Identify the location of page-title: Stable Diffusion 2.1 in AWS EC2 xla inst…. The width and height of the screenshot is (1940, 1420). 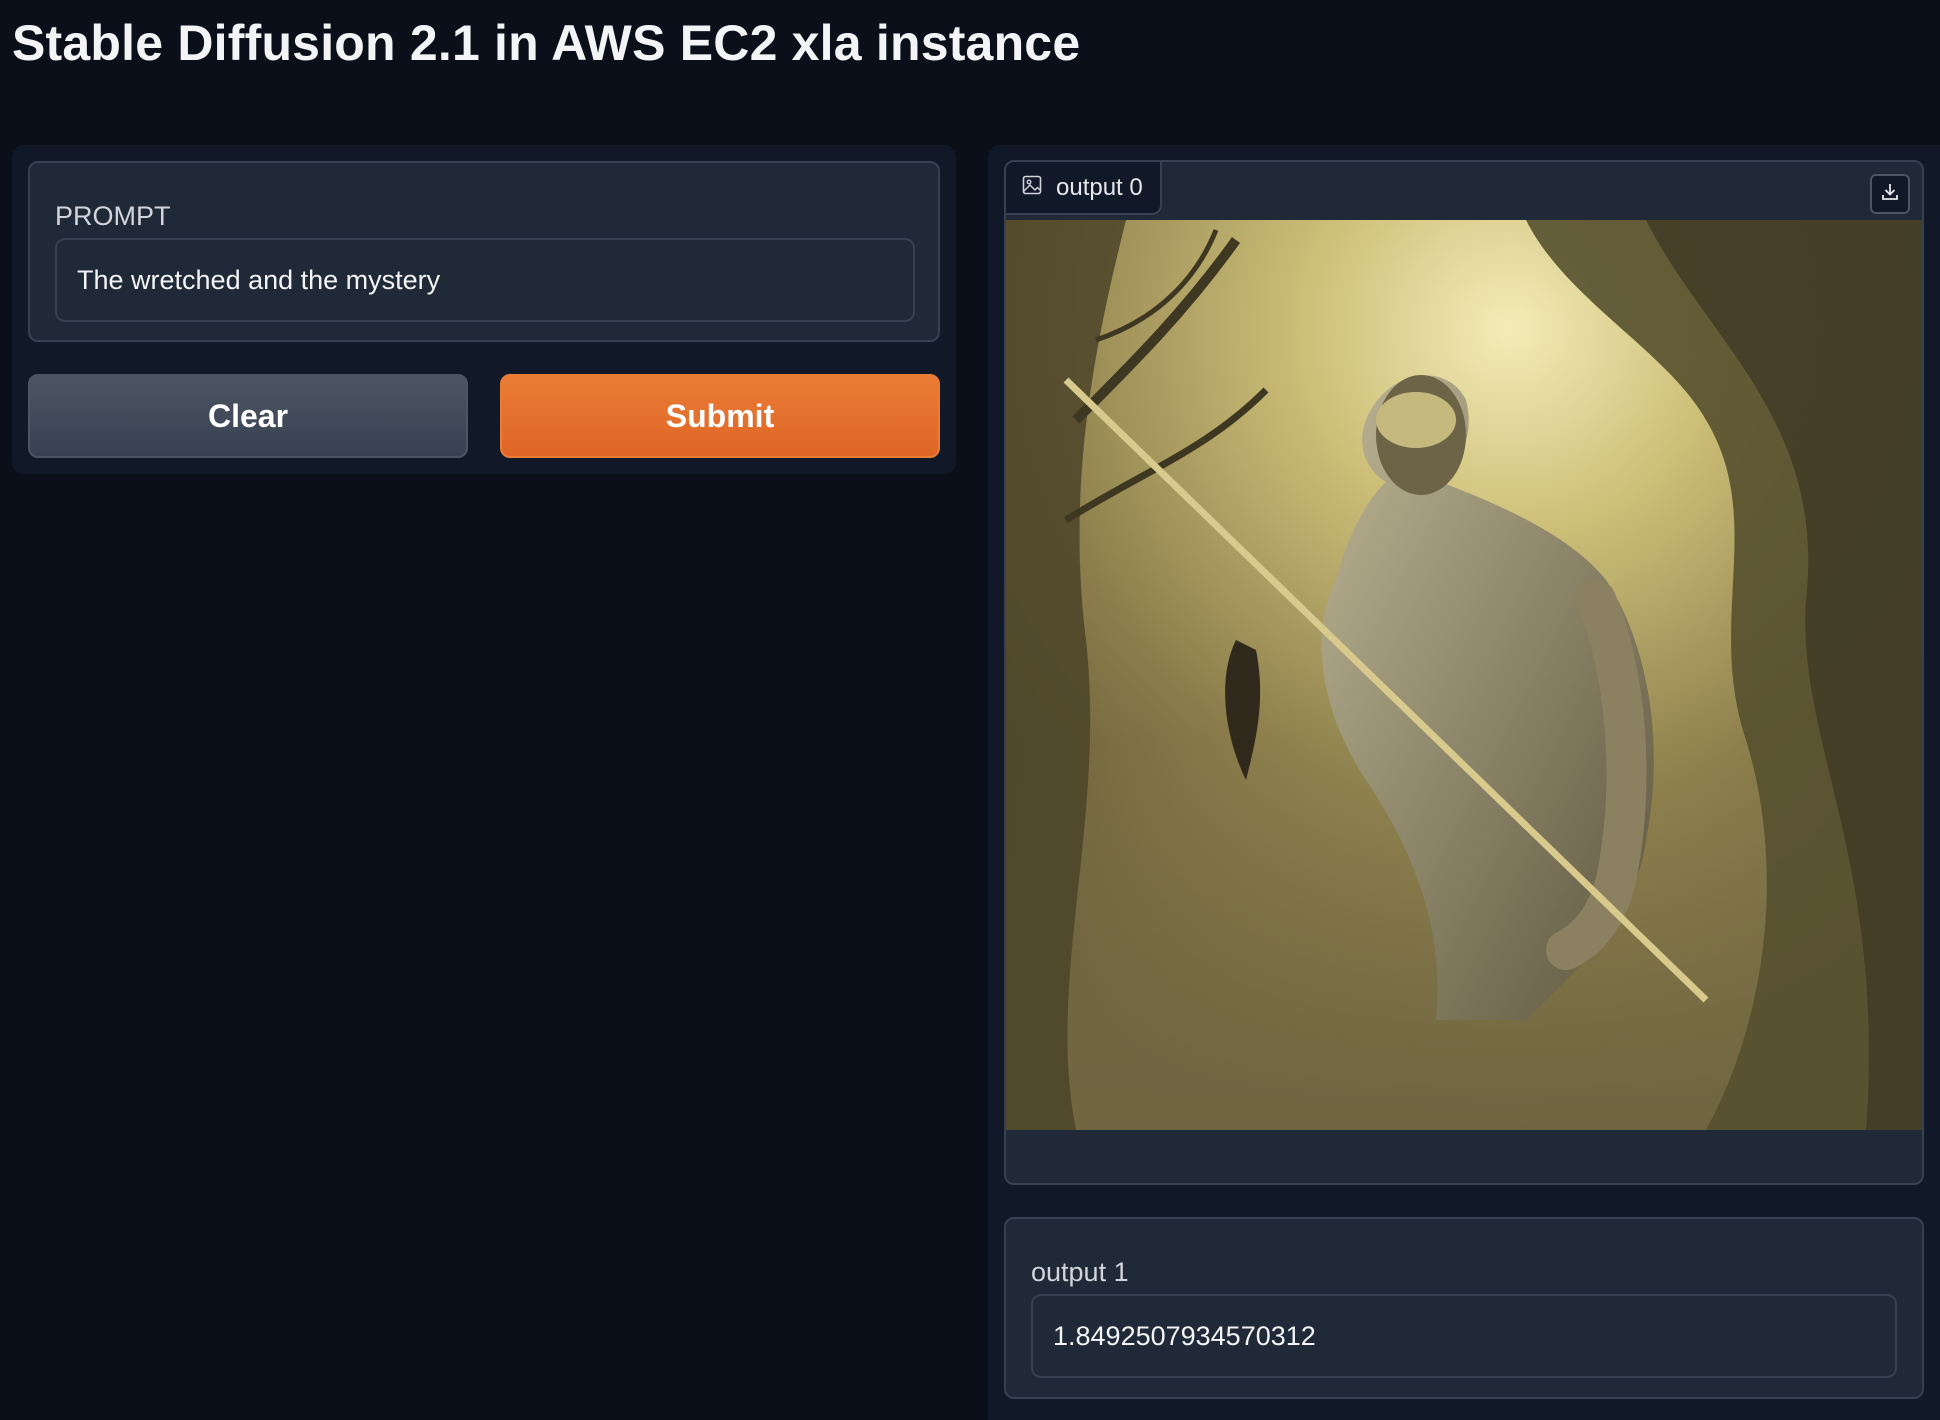
(546, 43).